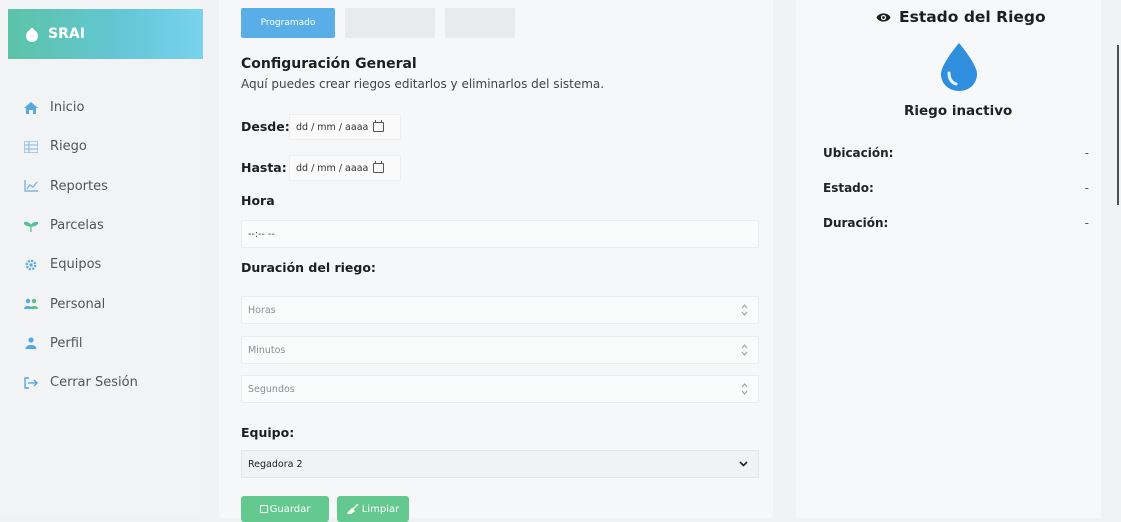  I want to click on save-button-label: Guardar, so click(290, 509).